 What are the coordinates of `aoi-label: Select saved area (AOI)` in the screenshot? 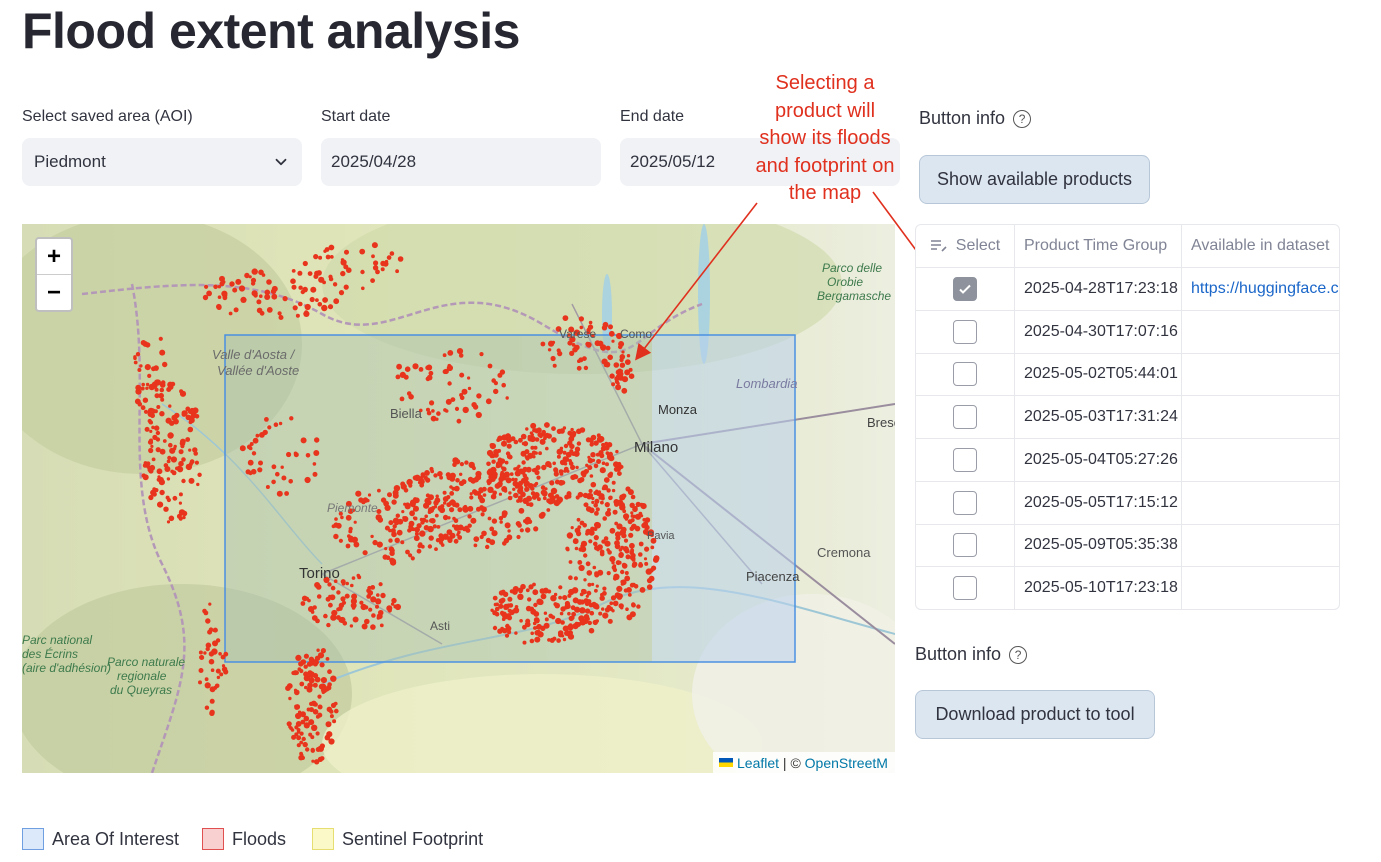 It's located at (107, 116).